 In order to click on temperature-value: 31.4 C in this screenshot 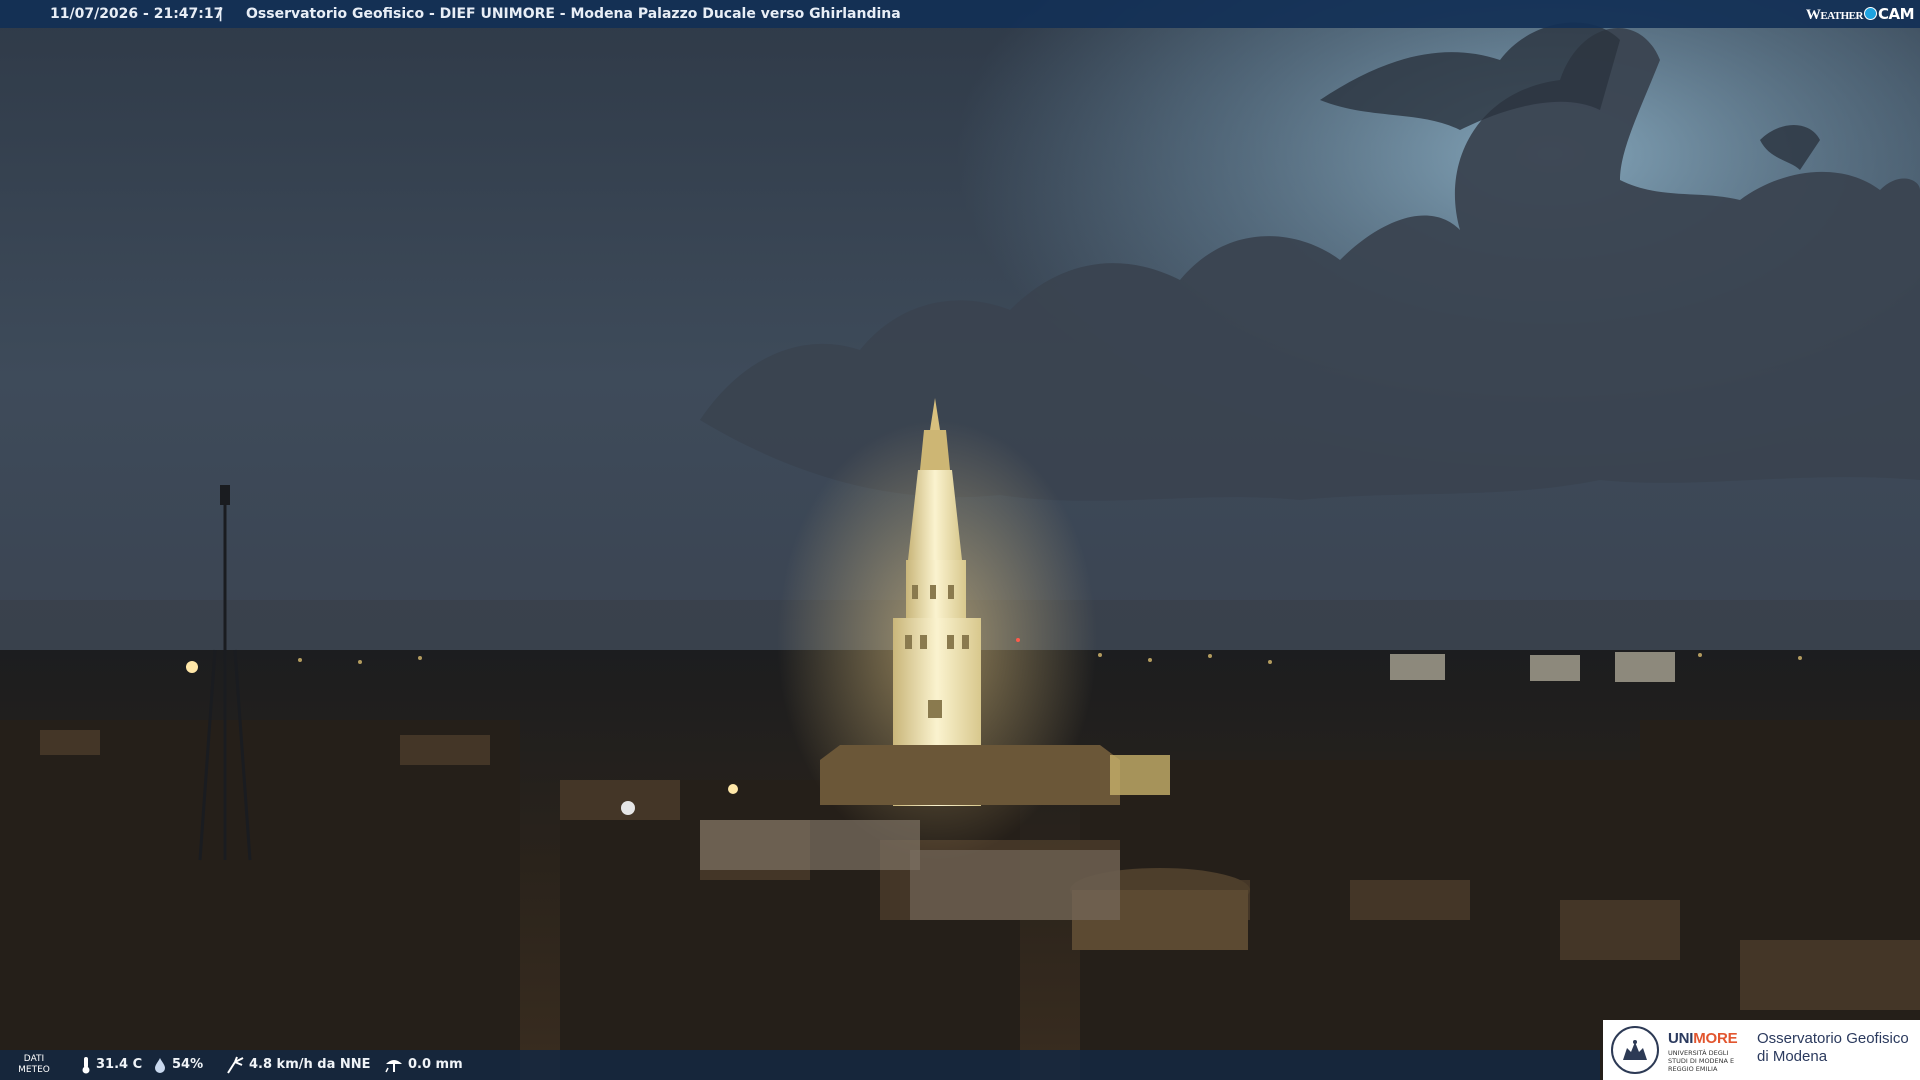, I will do `click(119, 1064)`.